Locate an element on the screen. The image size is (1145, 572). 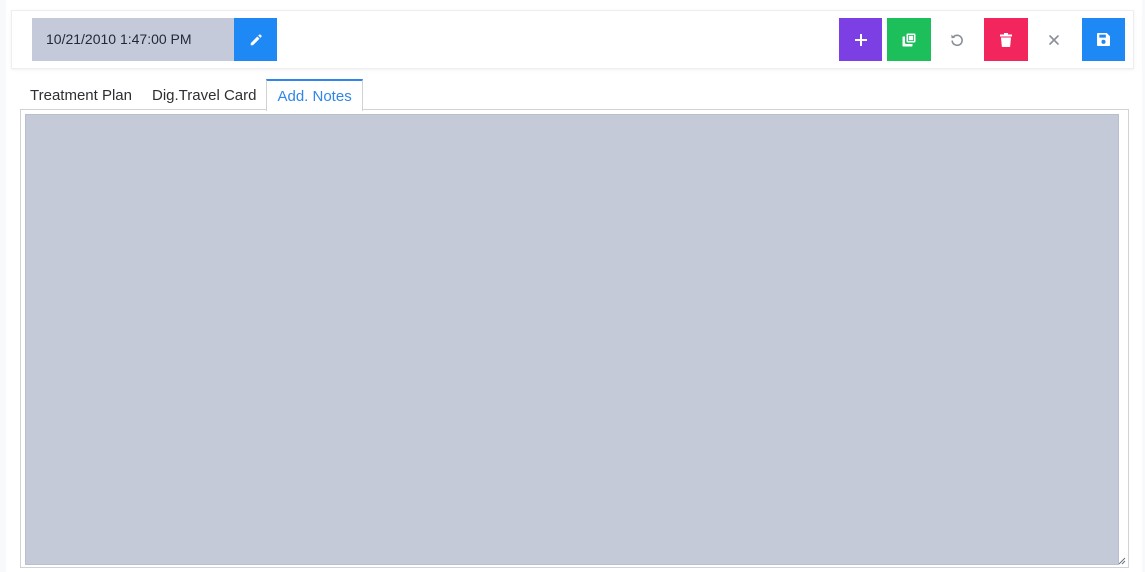
close-button is located at coordinates (1054, 39).